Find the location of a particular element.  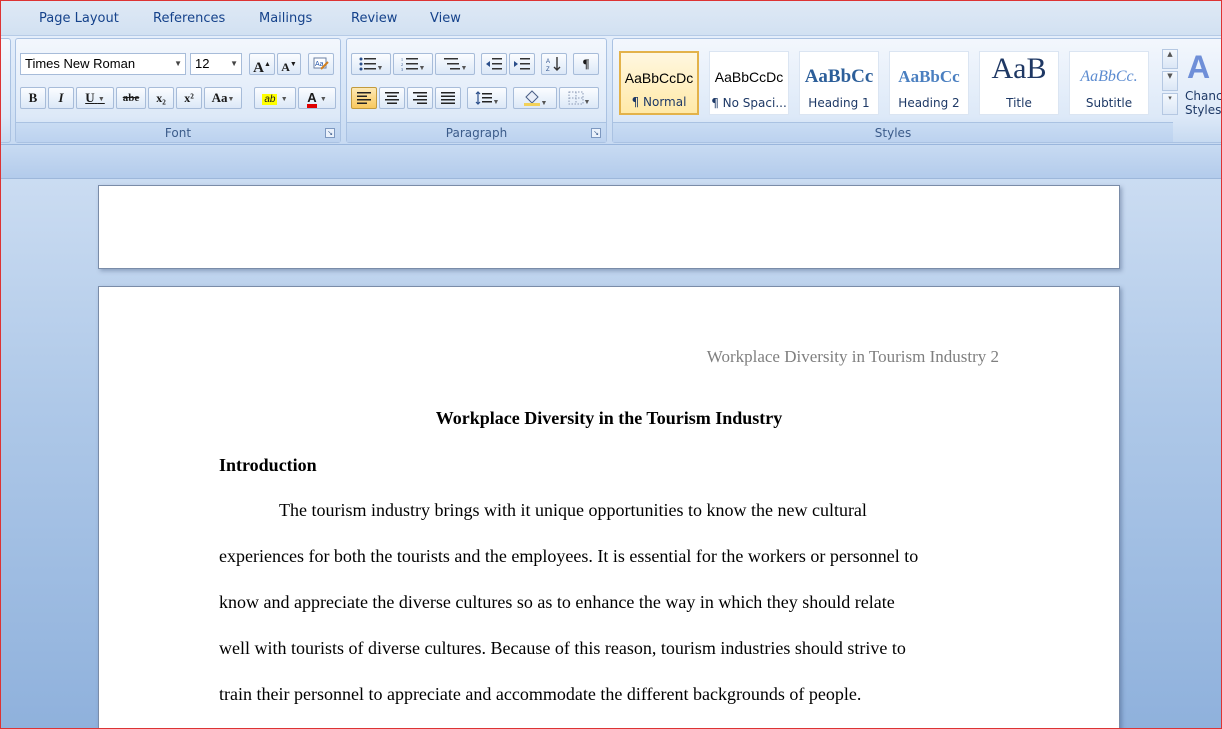

decrease-indent-button is located at coordinates (494, 64).